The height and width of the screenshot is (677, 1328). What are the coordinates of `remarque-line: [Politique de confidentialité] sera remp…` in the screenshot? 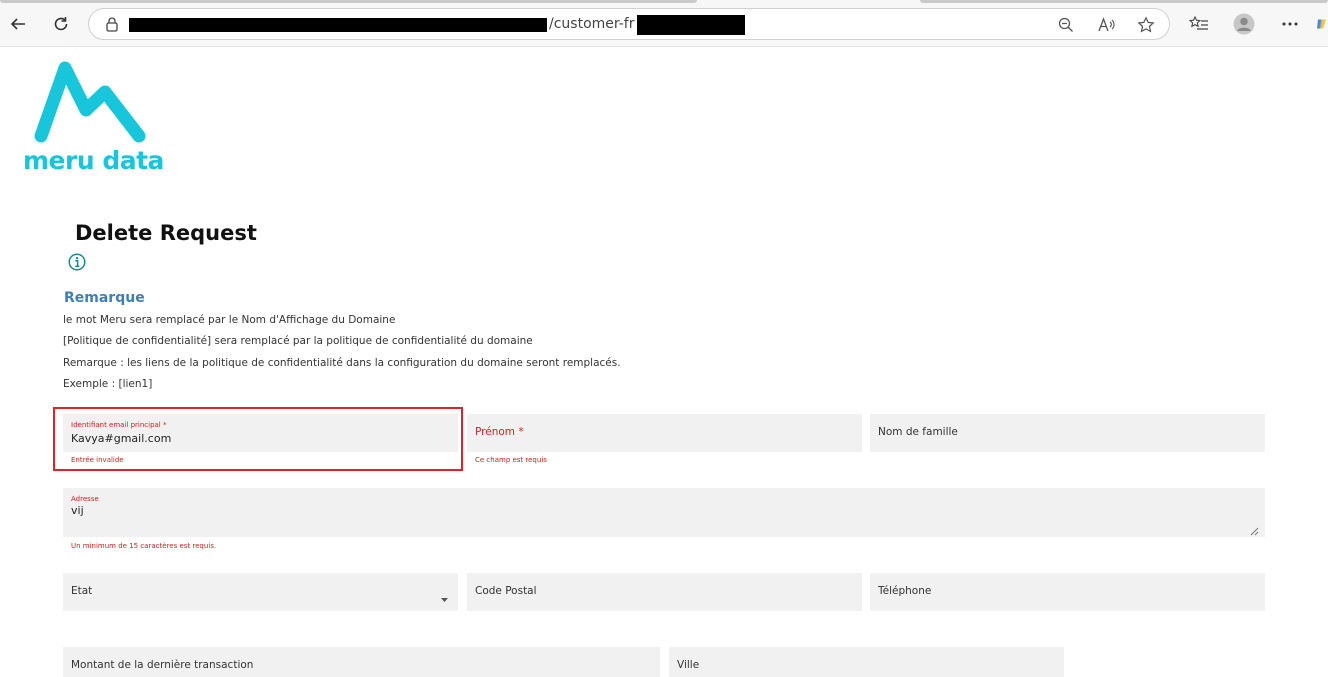 It's located at (298, 341).